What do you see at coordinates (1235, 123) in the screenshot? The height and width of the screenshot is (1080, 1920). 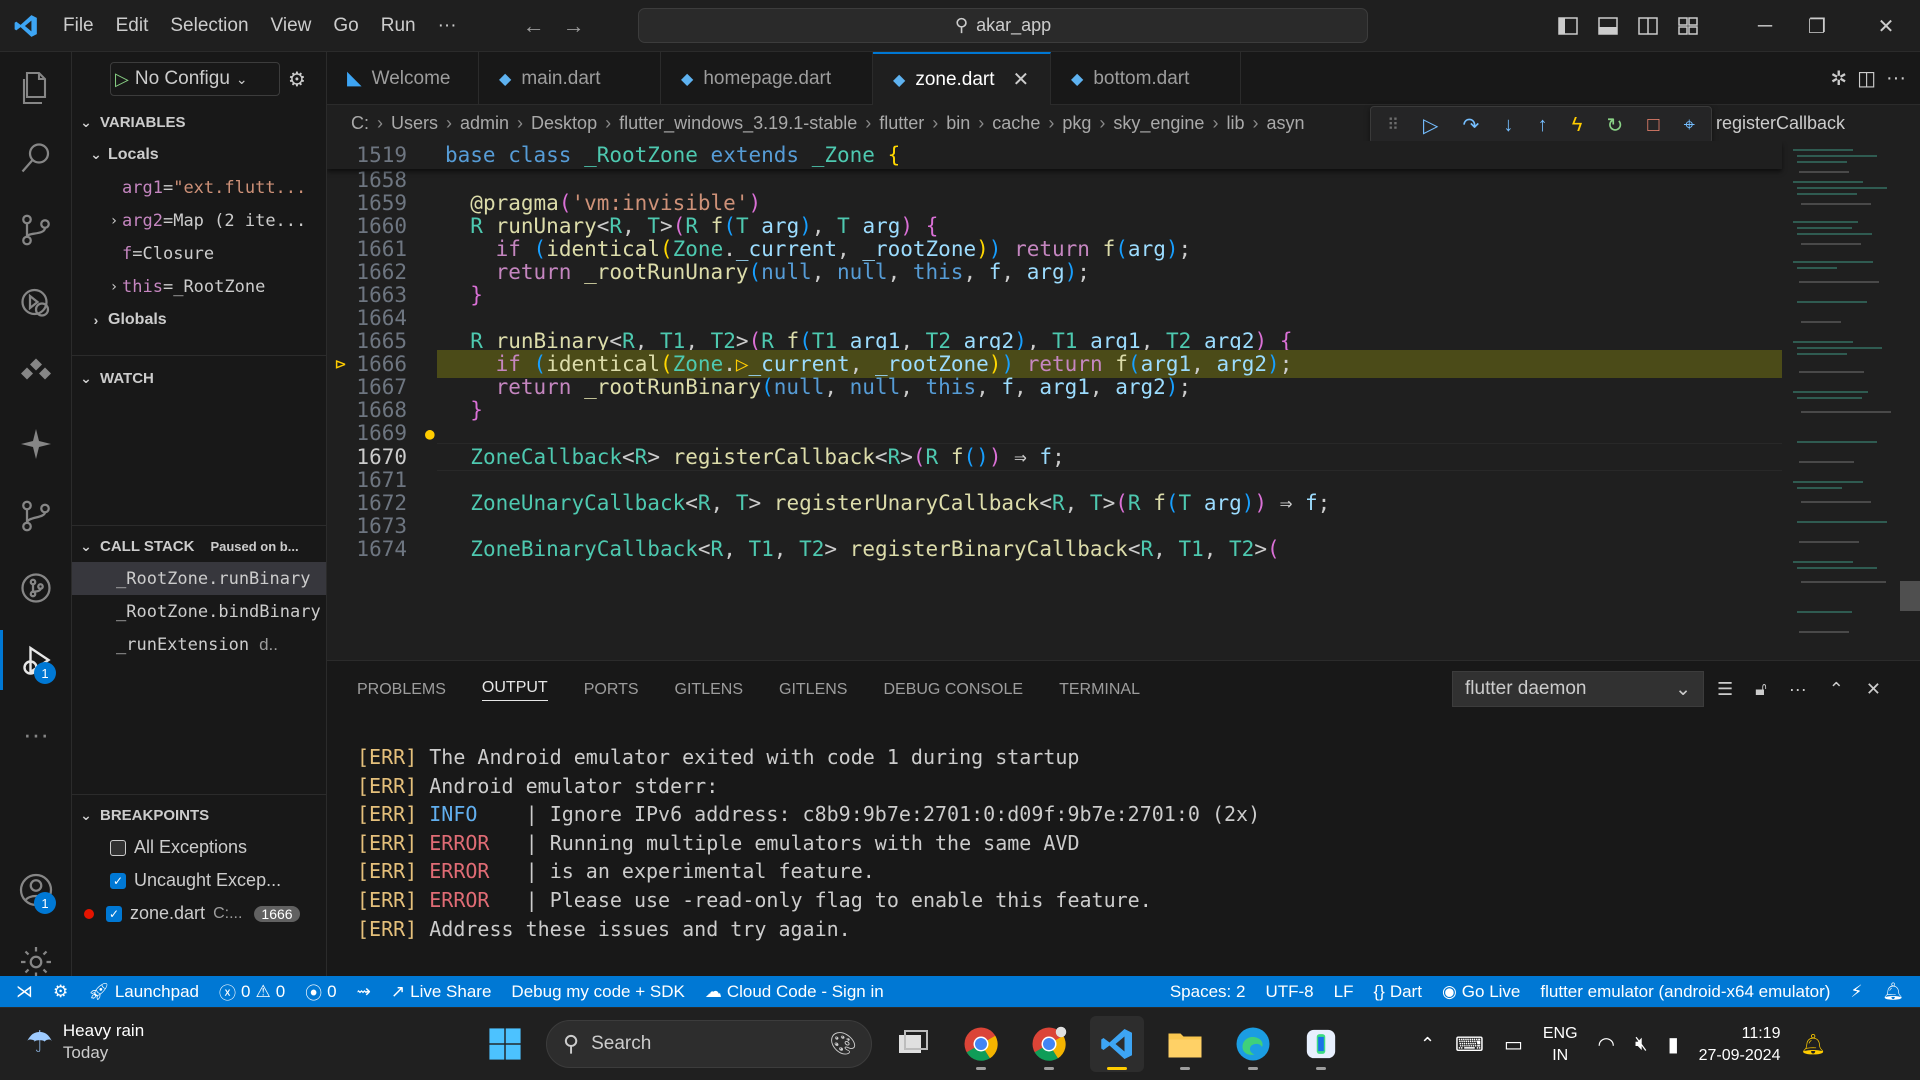 I see `breadcrumb-item: lib` at bounding box center [1235, 123].